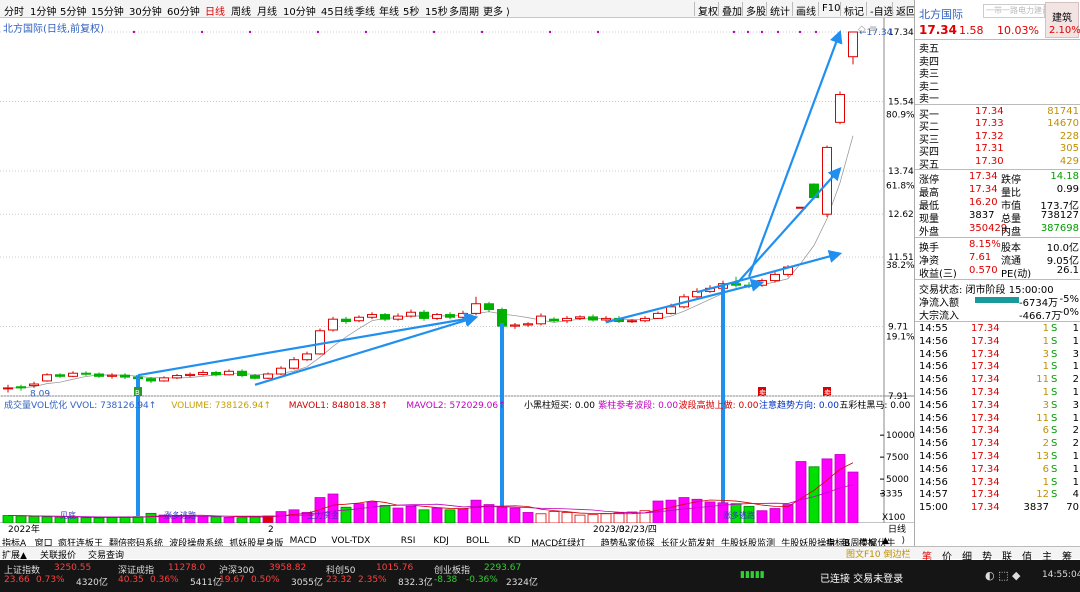 The width and height of the screenshot is (1080, 592). What do you see at coordinates (983, 176) in the screenshot?
I see `stat-value: 17.34` at bounding box center [983, 176].